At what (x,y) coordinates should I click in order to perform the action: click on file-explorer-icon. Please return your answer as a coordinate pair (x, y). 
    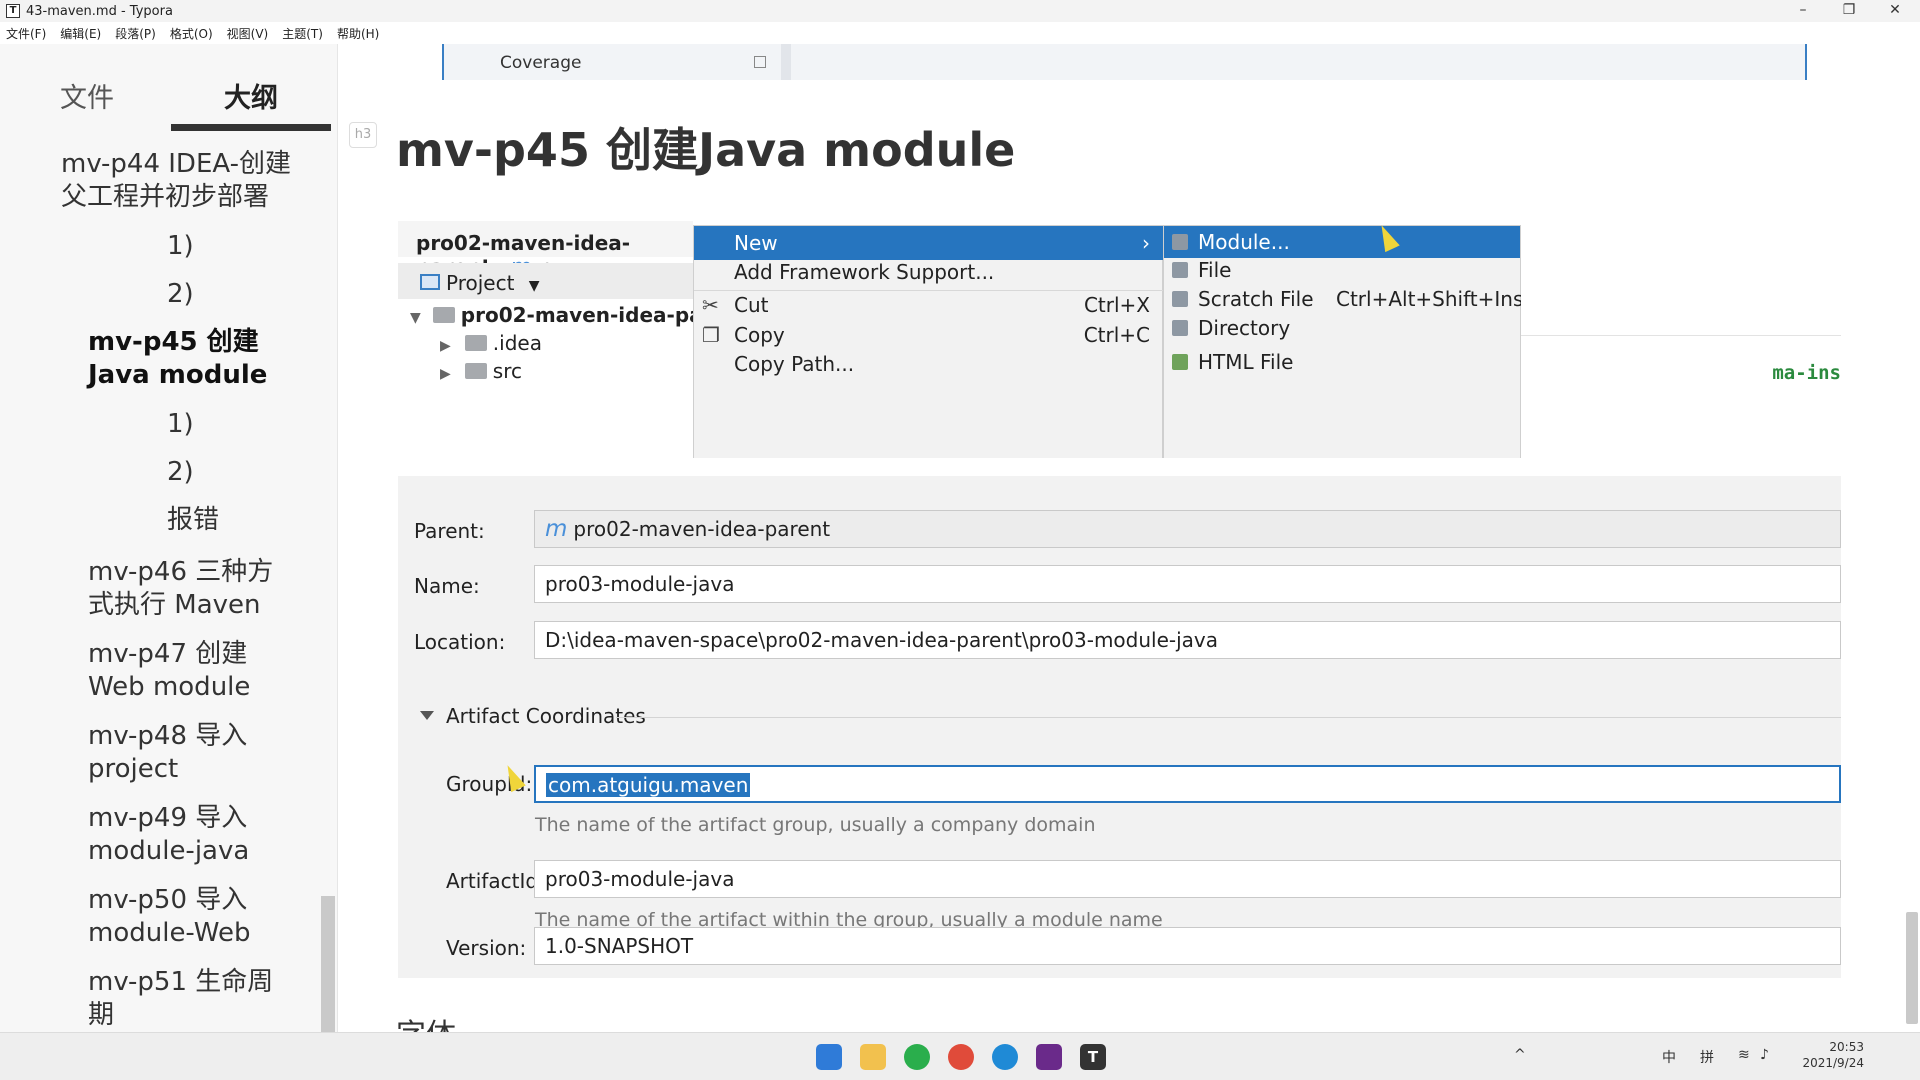
    Looking at the image, I should click on (873, 1057).